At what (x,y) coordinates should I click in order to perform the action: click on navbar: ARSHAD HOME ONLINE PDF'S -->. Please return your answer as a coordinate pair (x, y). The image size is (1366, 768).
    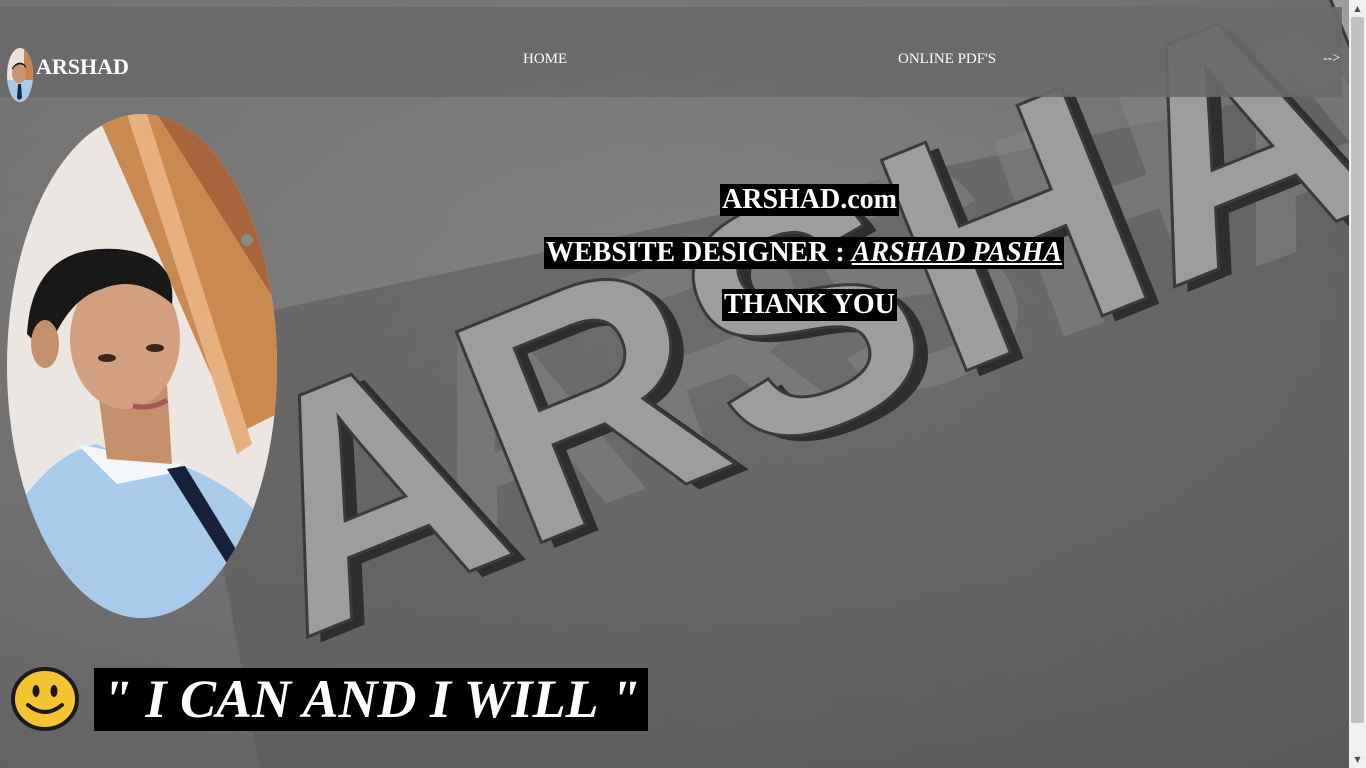
    Looking at the image, I should click on (671, 54).